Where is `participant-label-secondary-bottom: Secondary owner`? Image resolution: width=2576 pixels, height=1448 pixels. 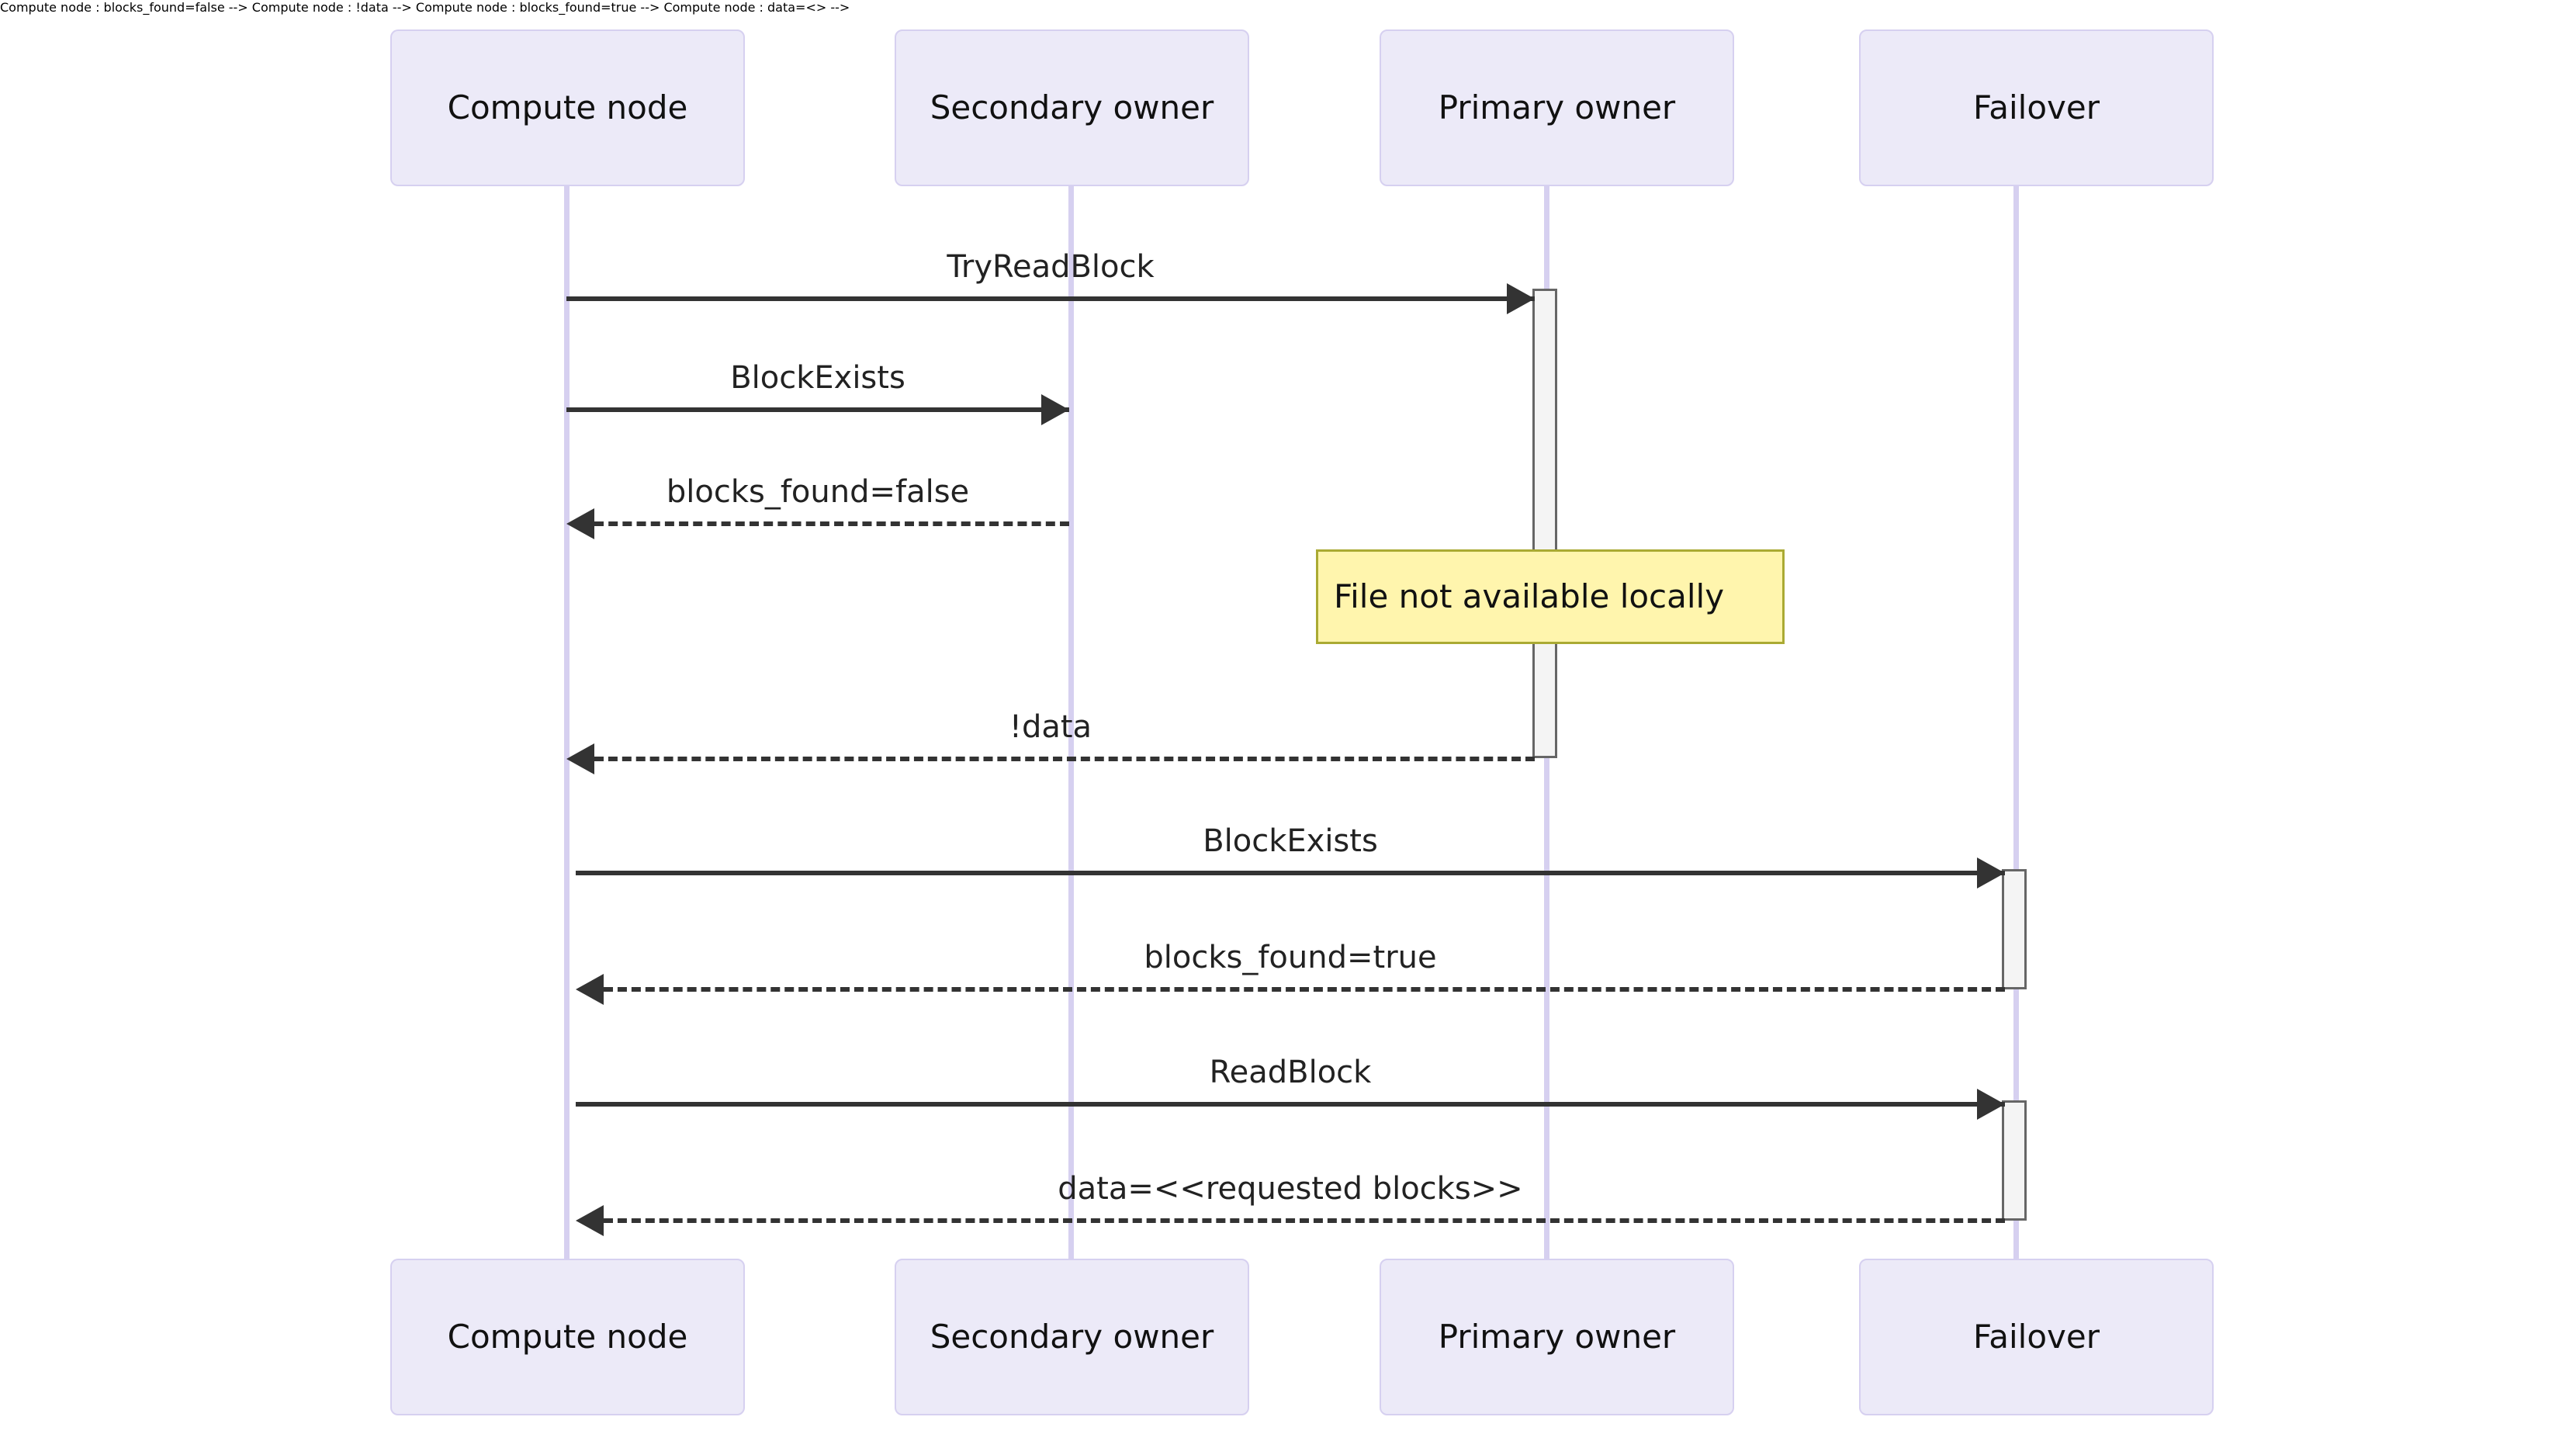 participant-label-secondary-bottom: Secondary owner is located at coordinates (1072, 1337).